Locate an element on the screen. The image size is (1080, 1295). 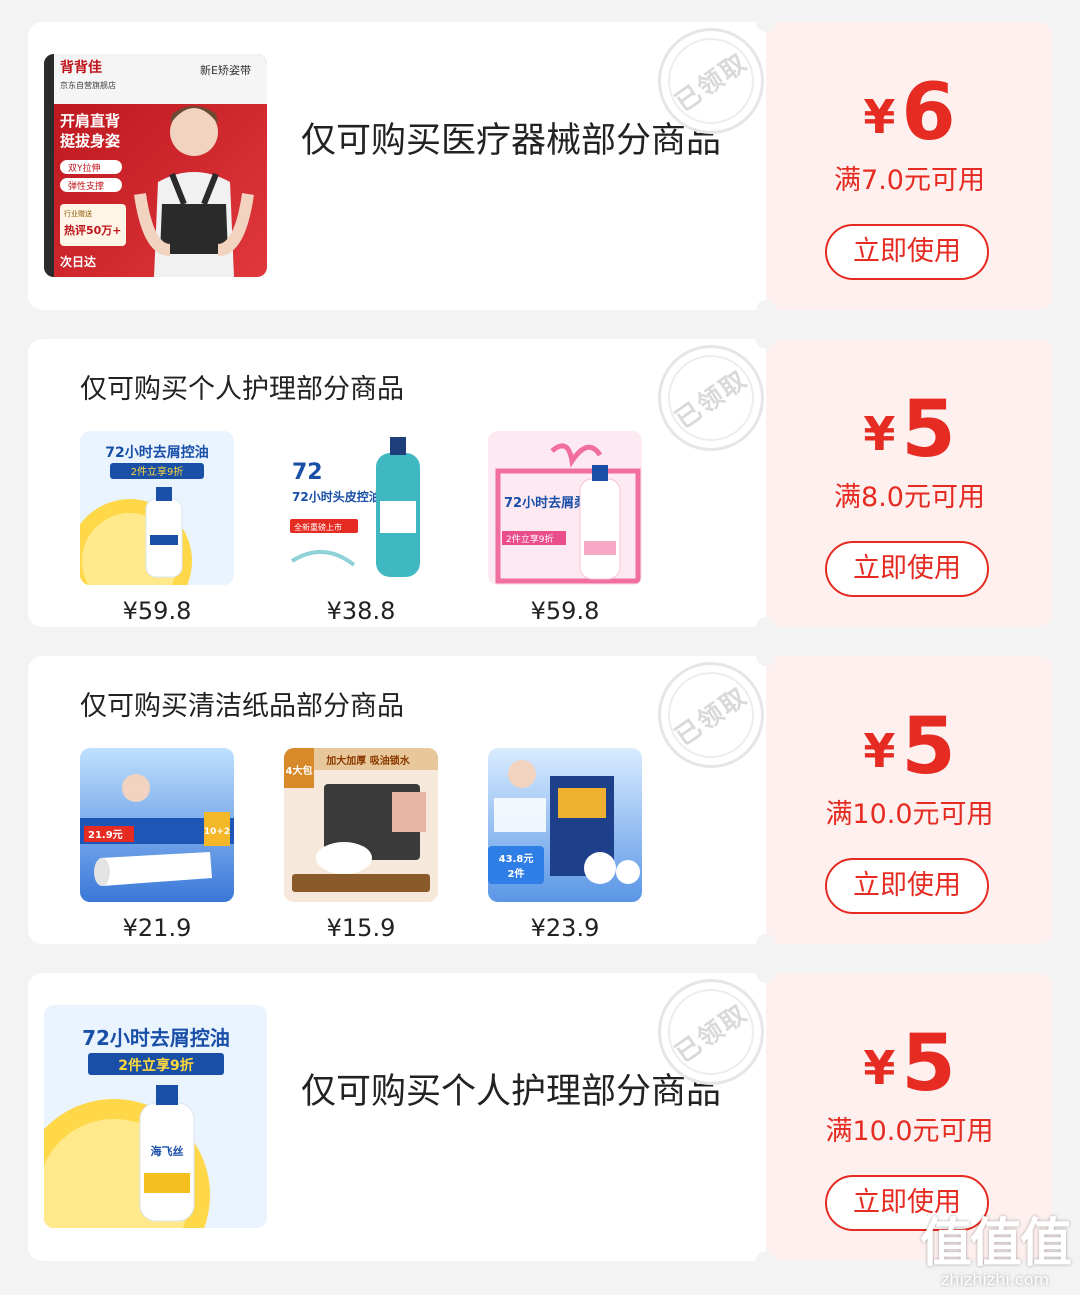
product-headline: 21.9元 is located at coordinates (105, 835).